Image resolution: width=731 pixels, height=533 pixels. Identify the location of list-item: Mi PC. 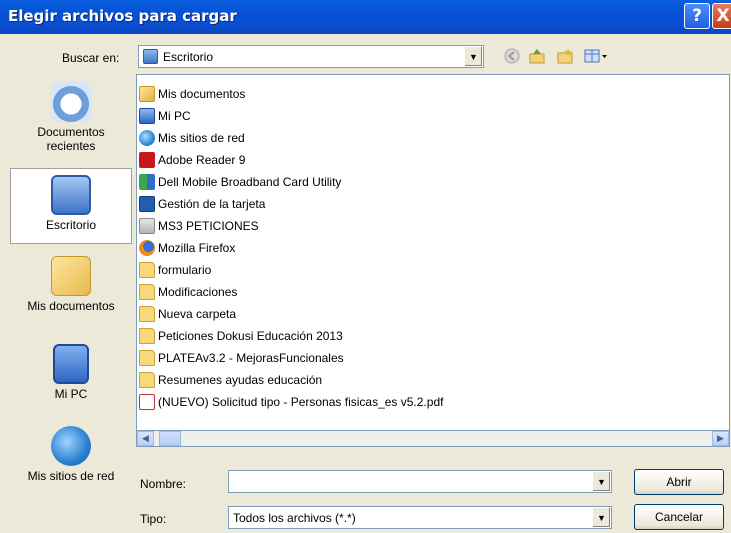
(165, 116).